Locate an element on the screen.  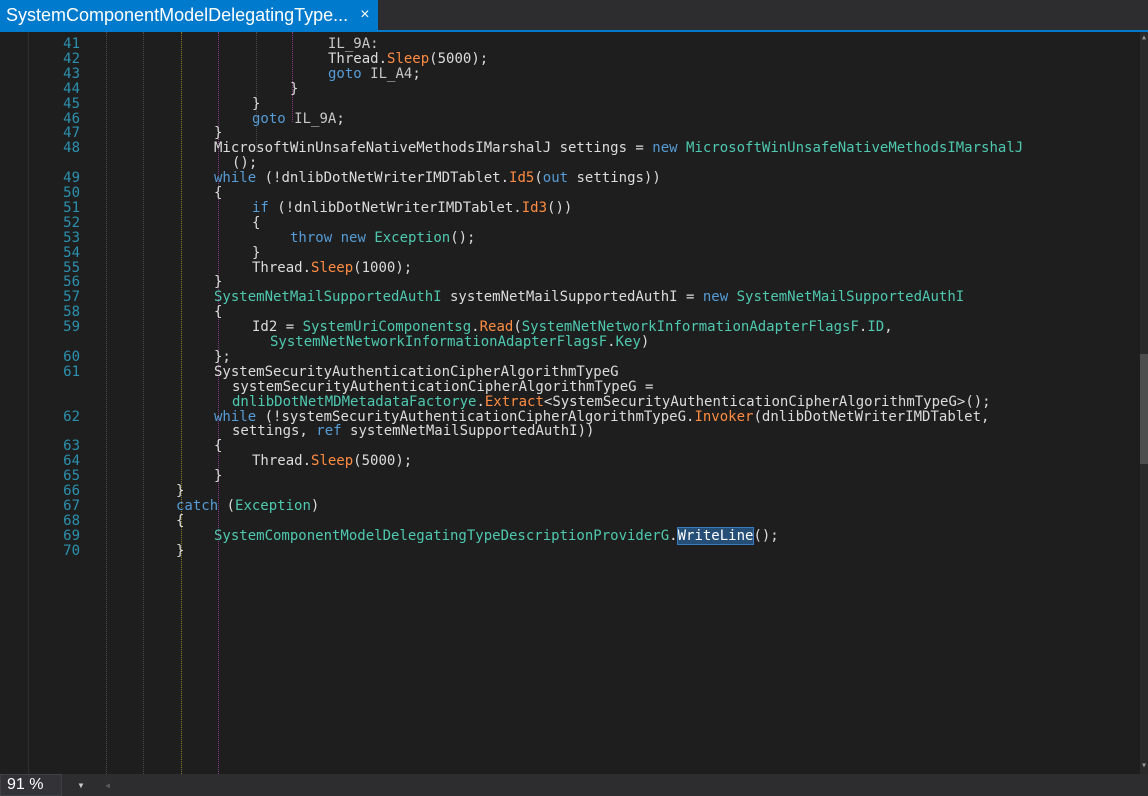
code-token: out is located at coordinates (555, 178).